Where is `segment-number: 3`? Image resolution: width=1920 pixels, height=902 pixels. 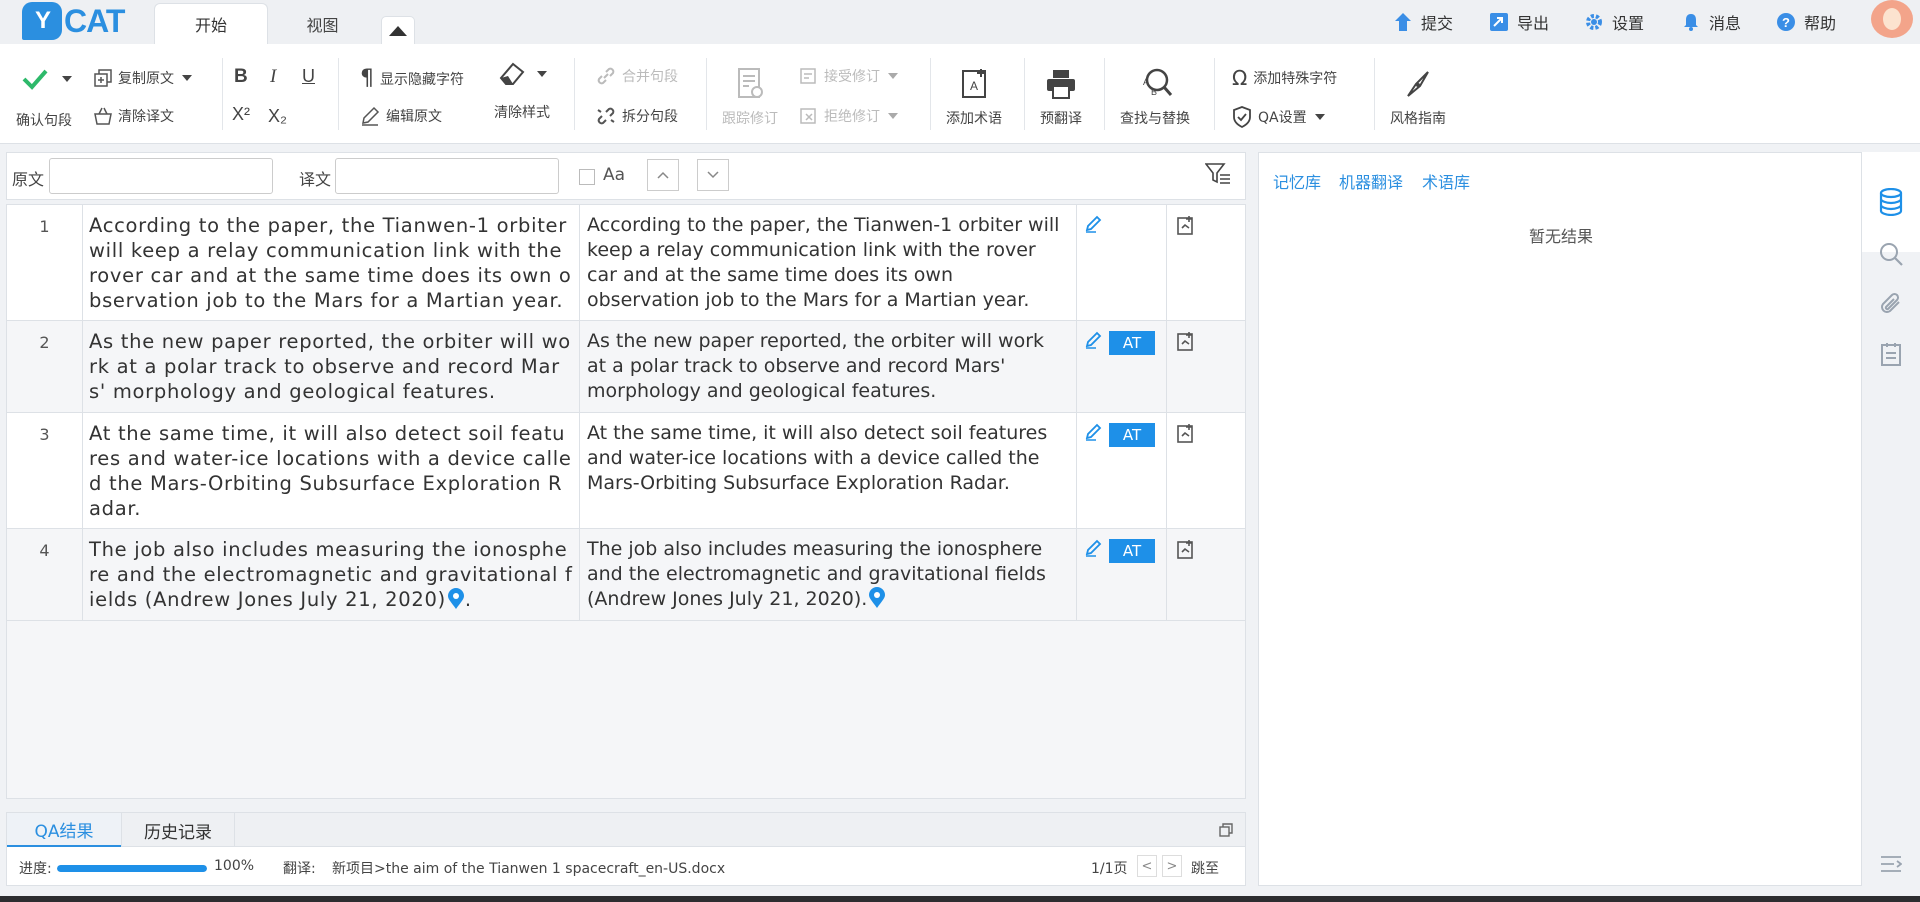
segment-number: 3 is located at coordinates (45, 470).